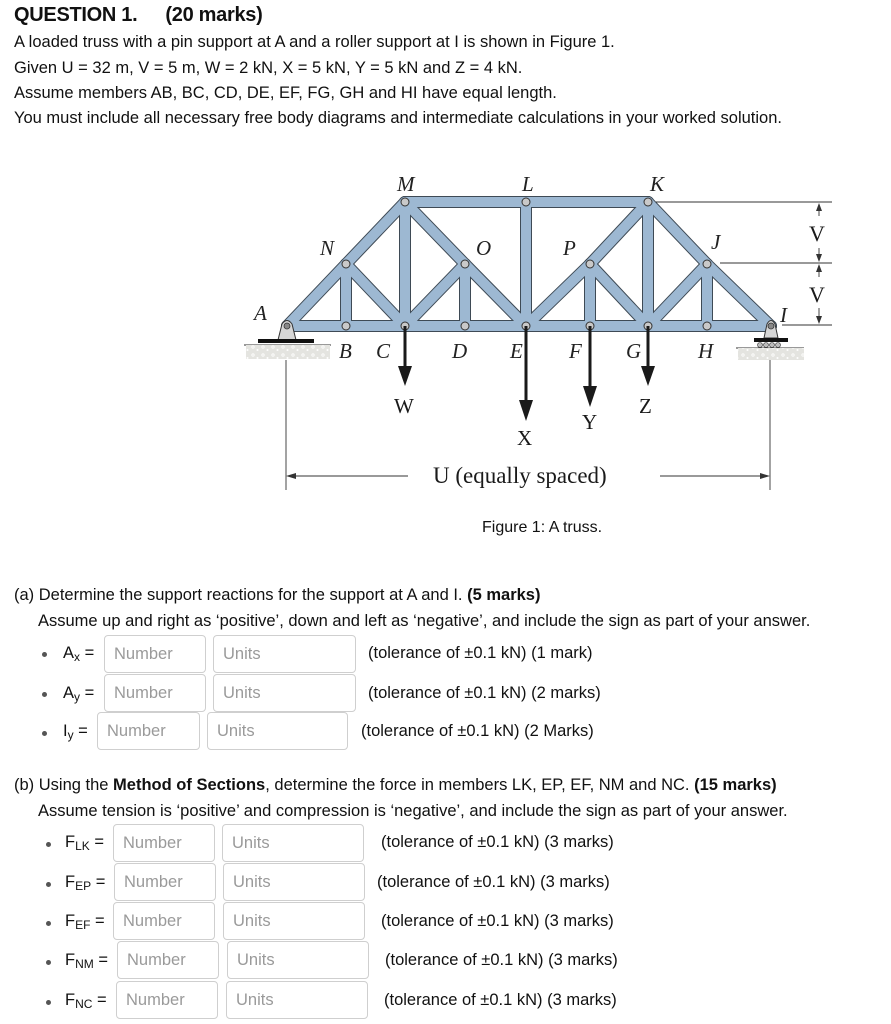  Describe the element at coordinates (465, 264) in the screenshot. I see `pin-joint-o` at that location.